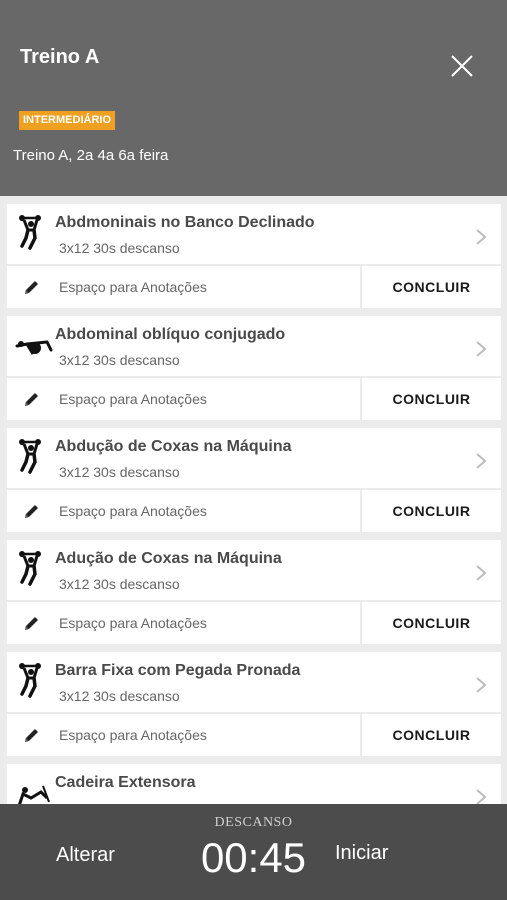  I want to click on exercise-name: Cadeira Extensora, so click(125, 782).